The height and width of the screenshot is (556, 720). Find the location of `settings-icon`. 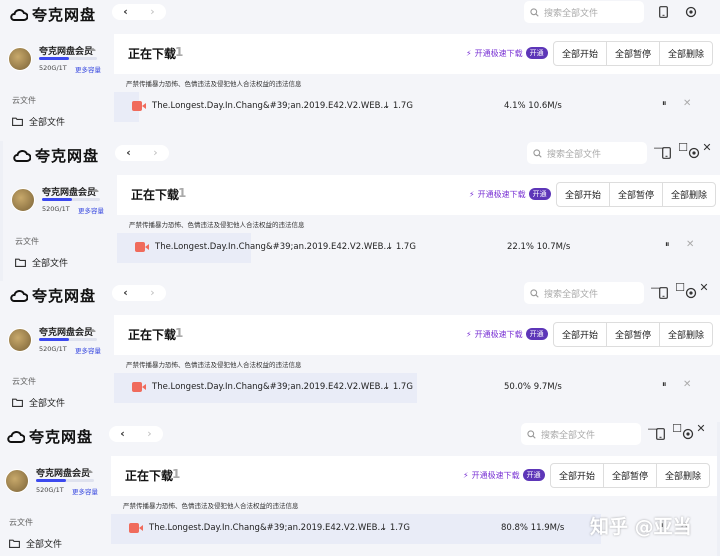

settings-icon is located at coordinates (691, 12).